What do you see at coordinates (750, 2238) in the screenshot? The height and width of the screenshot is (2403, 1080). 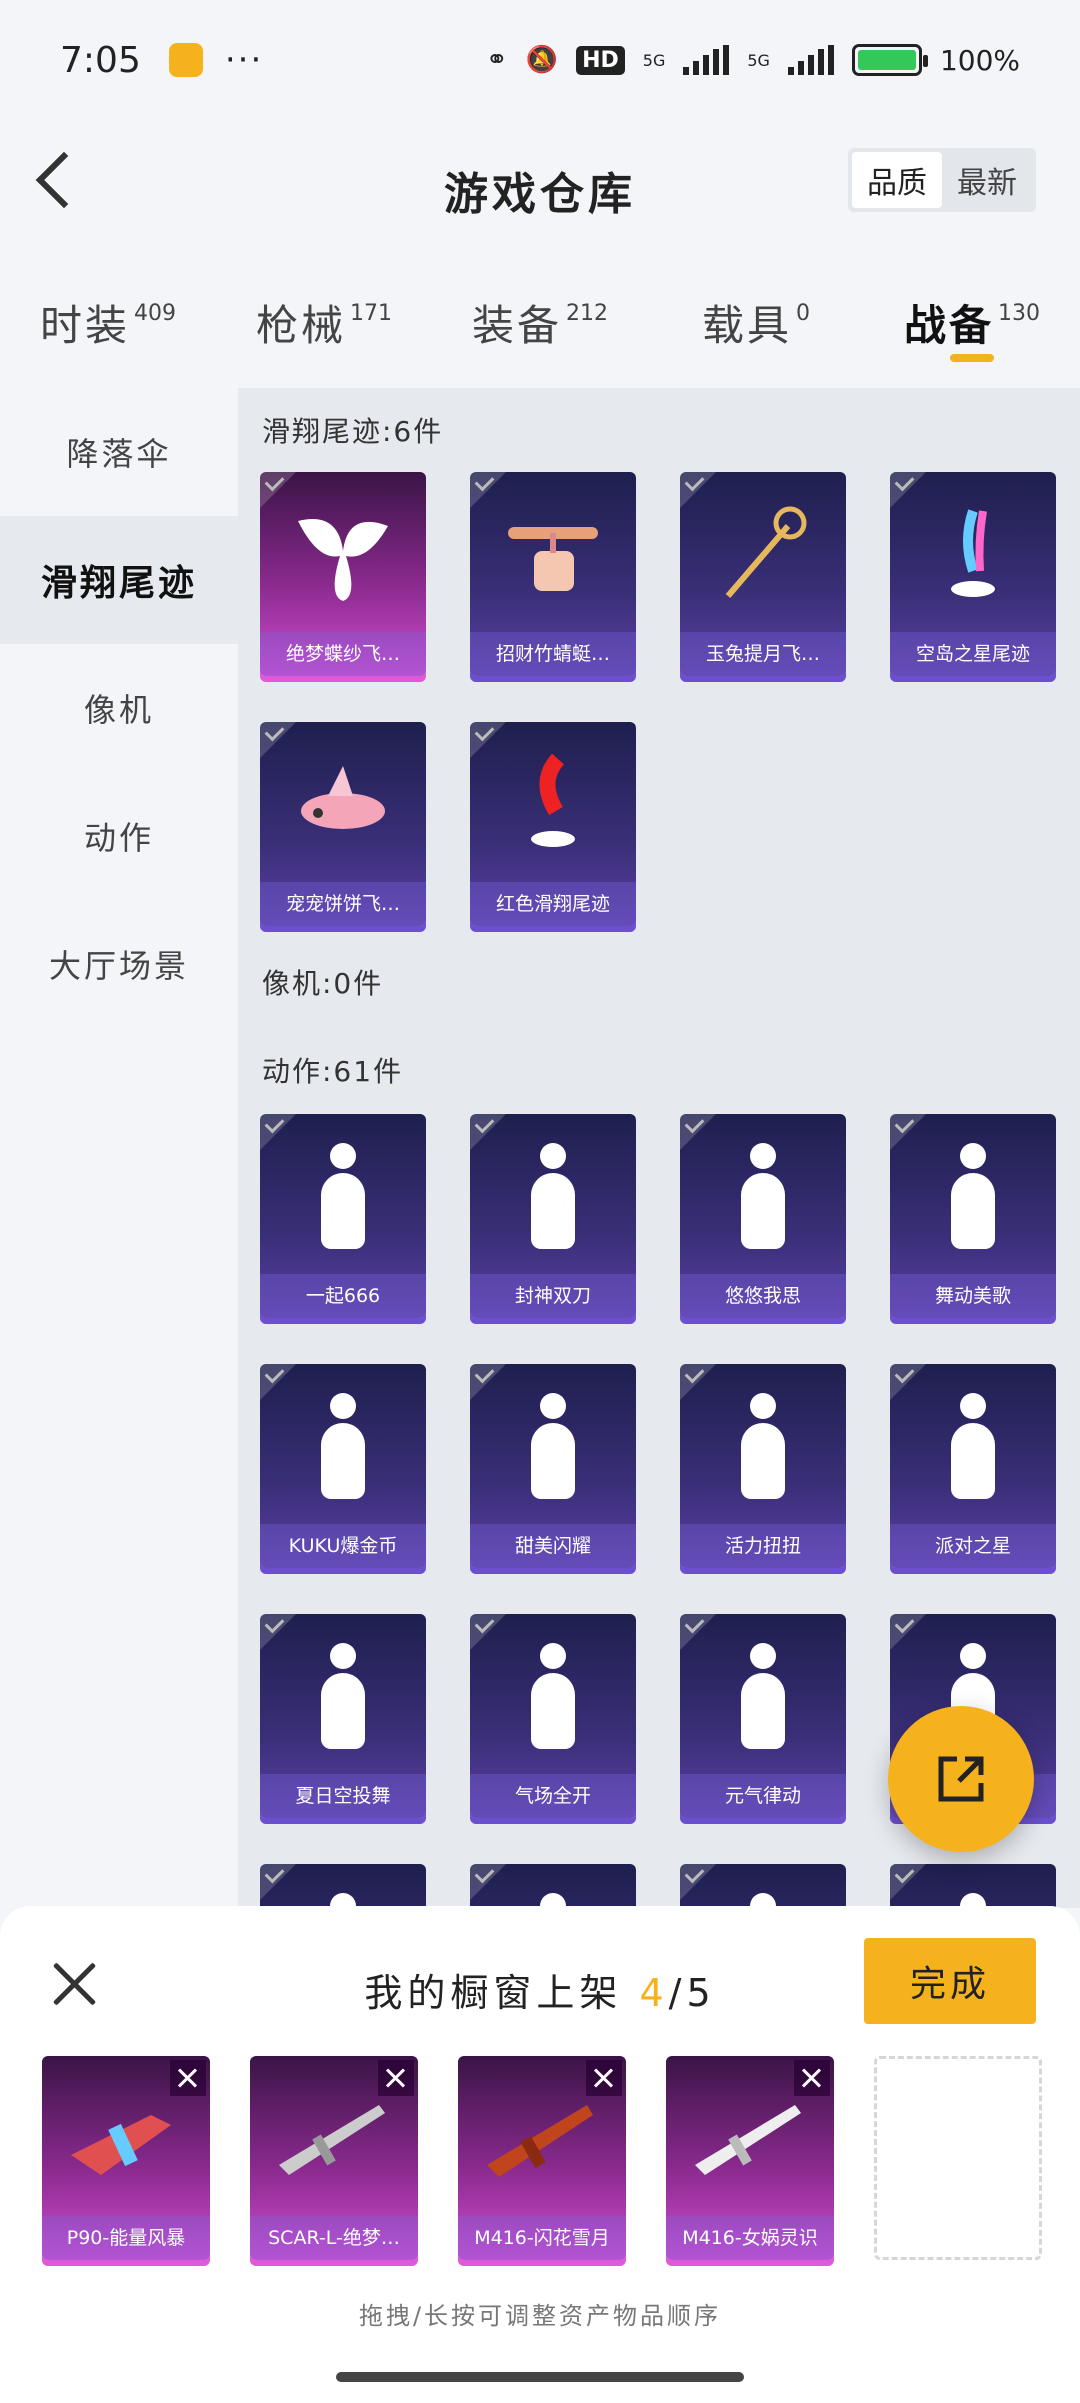 I see `item-name: M416-女娲灵识` at bounding box center [750, 2238].